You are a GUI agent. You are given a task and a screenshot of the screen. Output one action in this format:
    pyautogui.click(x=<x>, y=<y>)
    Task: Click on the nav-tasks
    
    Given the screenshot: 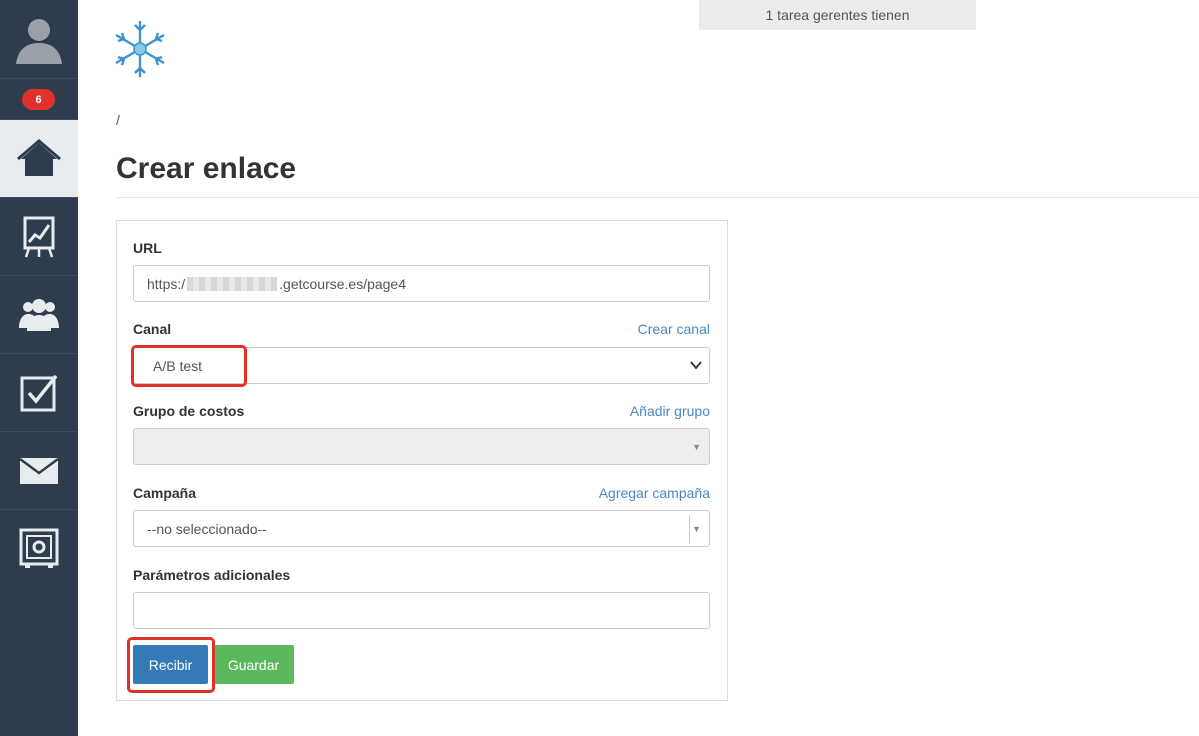 What is the action you would take?
    pyautogui.click(x=39, y=392)
    